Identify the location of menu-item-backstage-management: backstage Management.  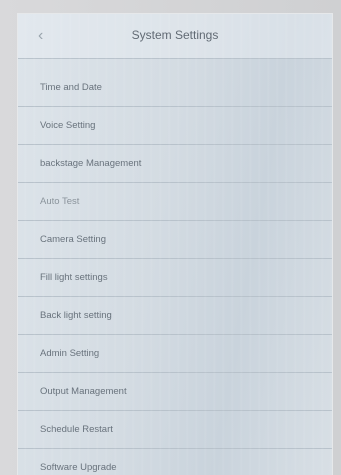
(175, 164).